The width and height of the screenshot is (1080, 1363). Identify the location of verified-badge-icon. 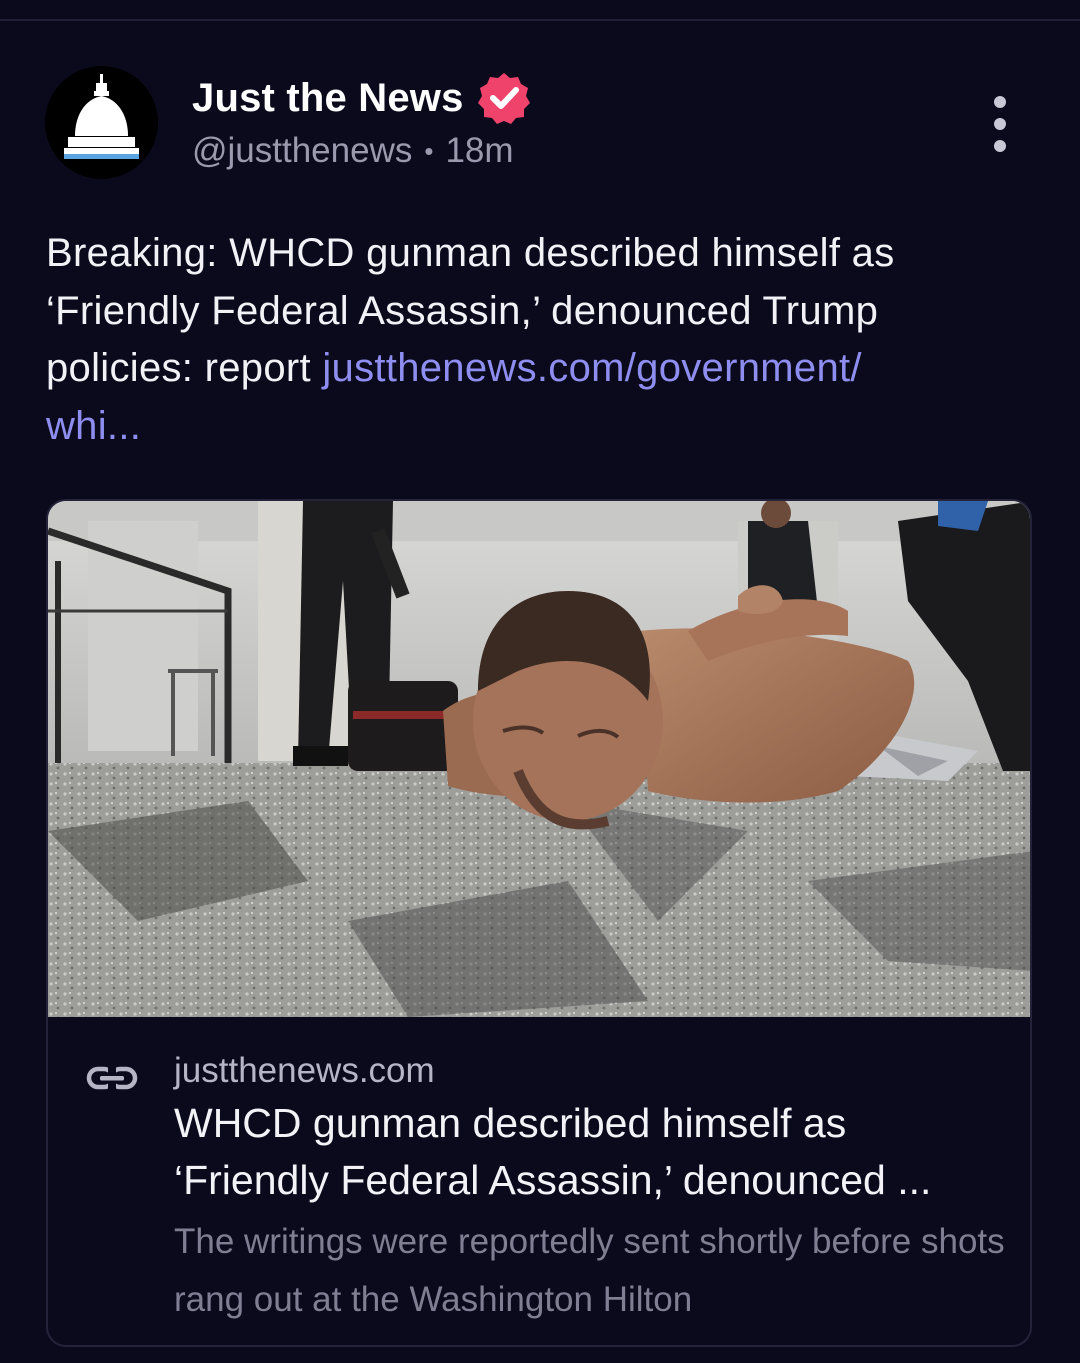
(503, 98).